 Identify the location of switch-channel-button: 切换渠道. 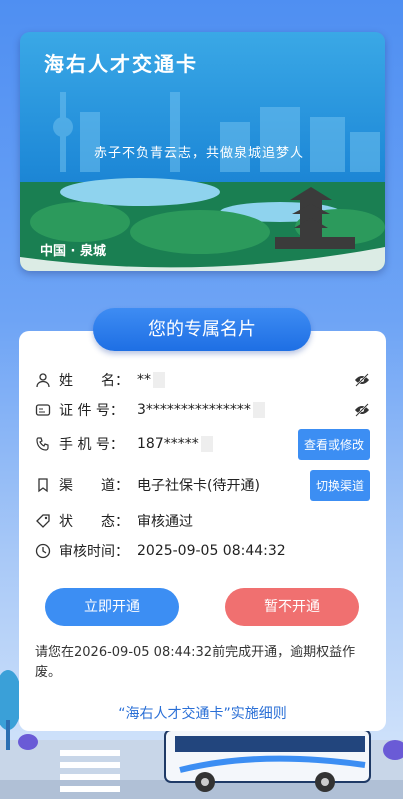
(339, 485).